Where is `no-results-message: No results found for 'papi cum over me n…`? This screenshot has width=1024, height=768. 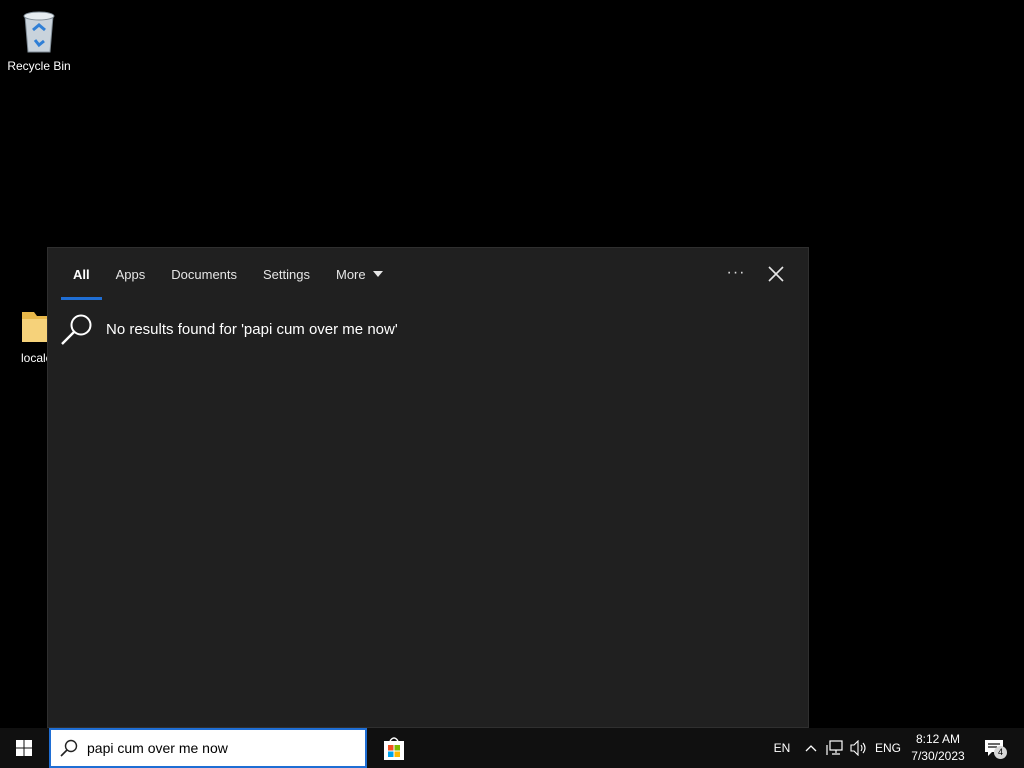 no-results-message: No results found for 'papi cum over me n… is located at coordinates (229, 329).